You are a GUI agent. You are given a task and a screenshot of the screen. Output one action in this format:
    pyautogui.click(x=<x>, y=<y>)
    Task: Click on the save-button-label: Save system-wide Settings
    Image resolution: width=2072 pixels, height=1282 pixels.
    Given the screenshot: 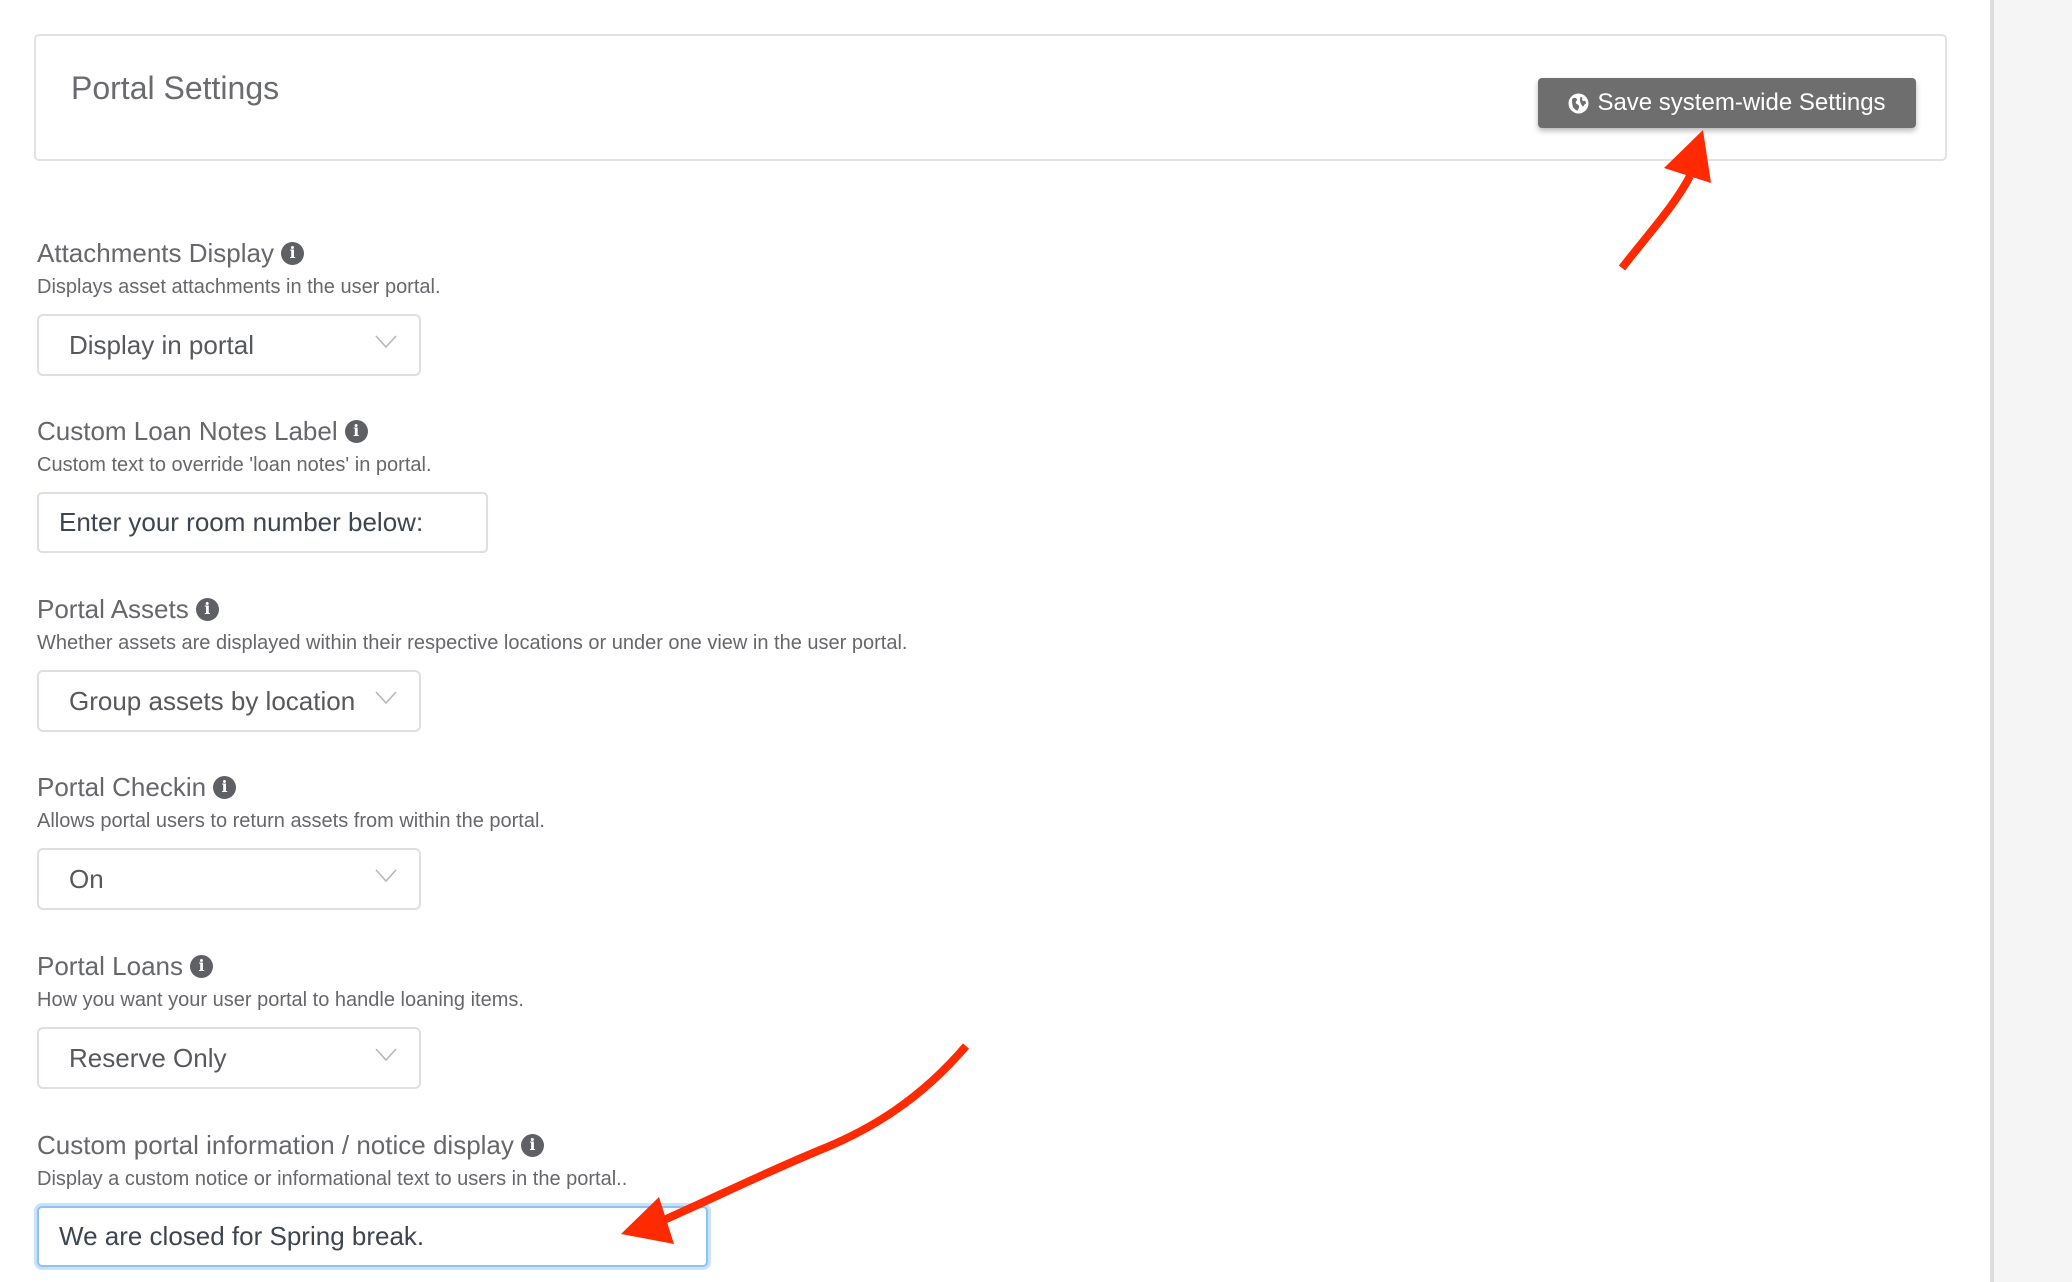 What is the action you would take?
    pyautogui.click(x=1741, y=102)
    